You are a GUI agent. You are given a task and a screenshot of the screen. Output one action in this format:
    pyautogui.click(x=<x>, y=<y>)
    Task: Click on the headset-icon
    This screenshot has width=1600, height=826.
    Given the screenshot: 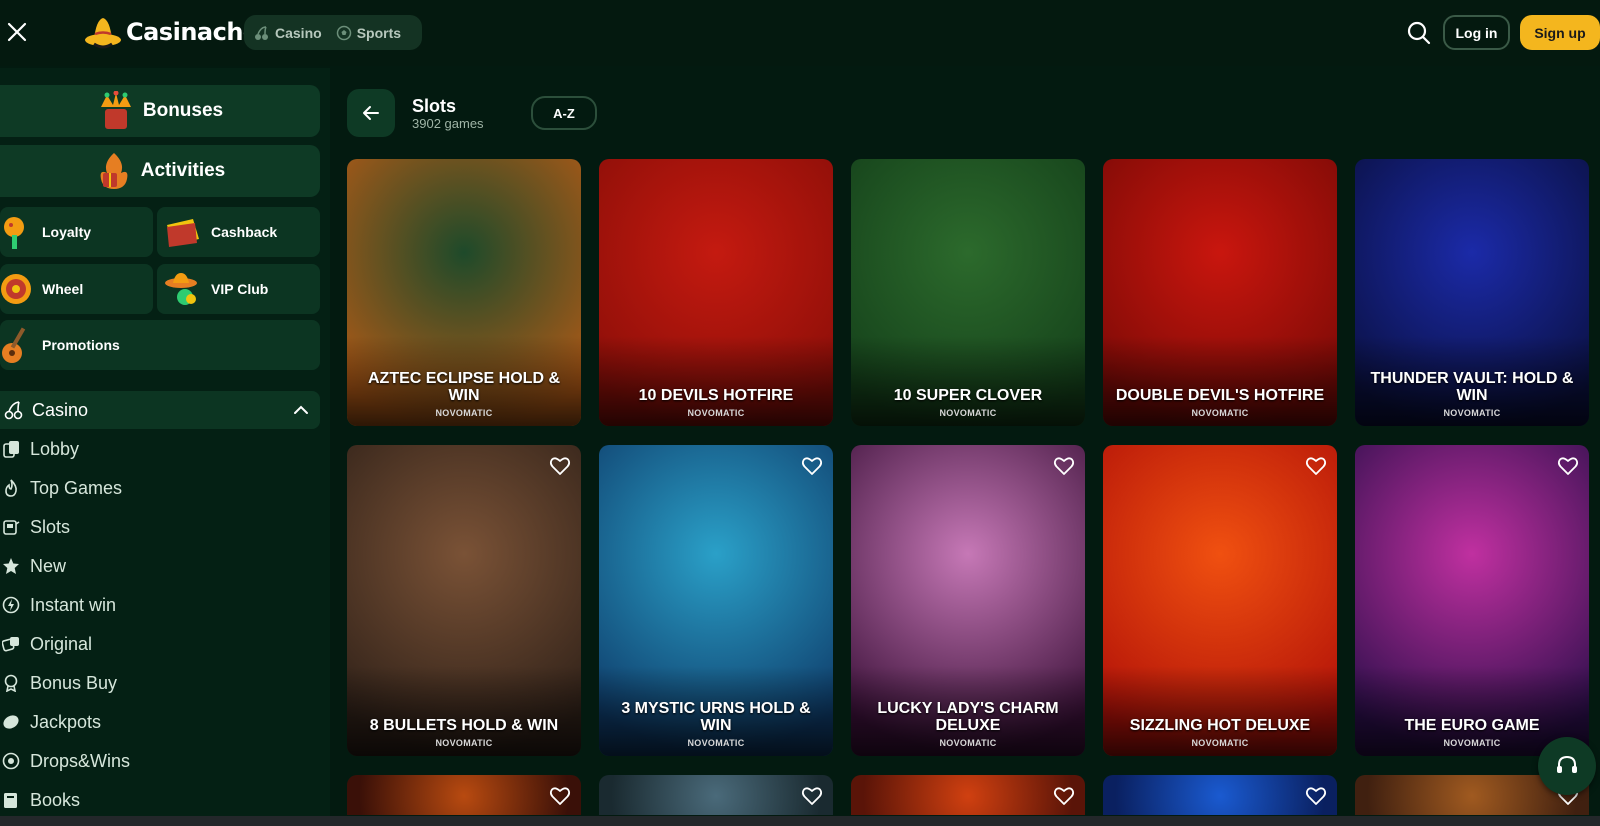 What is the action you would take?
    pyautogui.click(x=1567, y=764)
    